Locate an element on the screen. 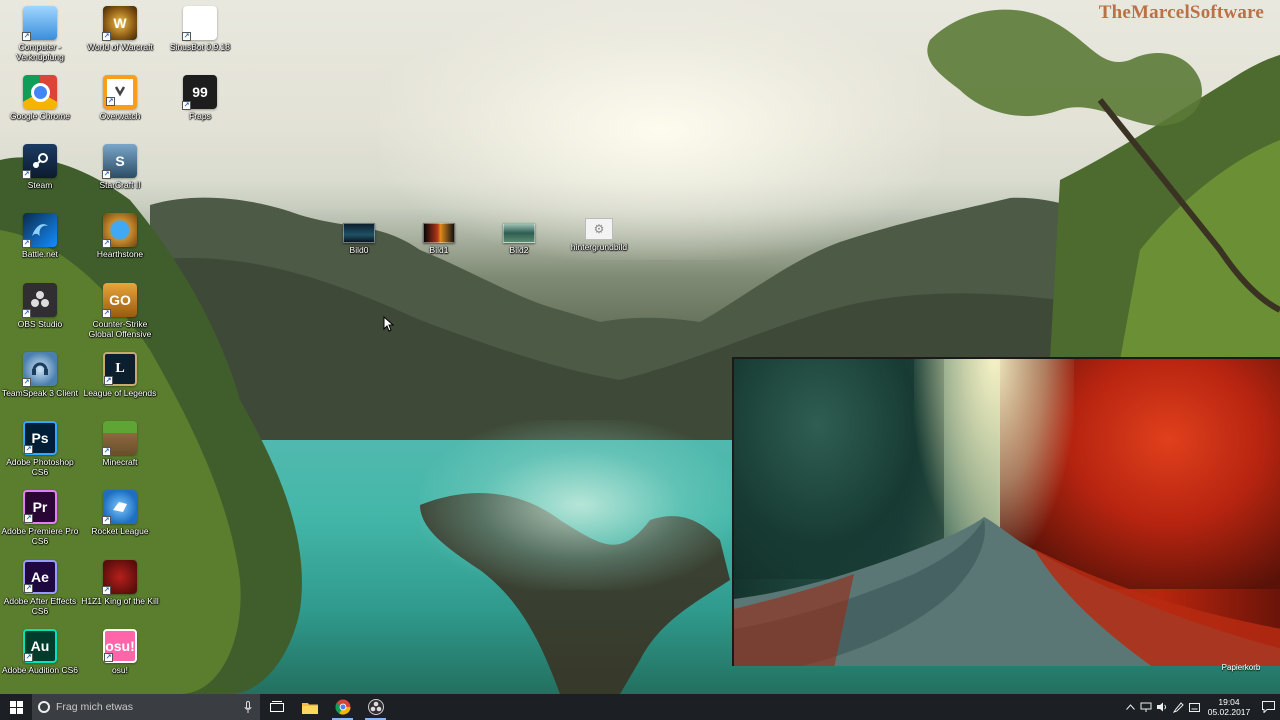 Image resolution: width=1280 pixels, height=720 pixels. system-tray: 19:04 05.02.2017 is located at coordinates (1201, 707).